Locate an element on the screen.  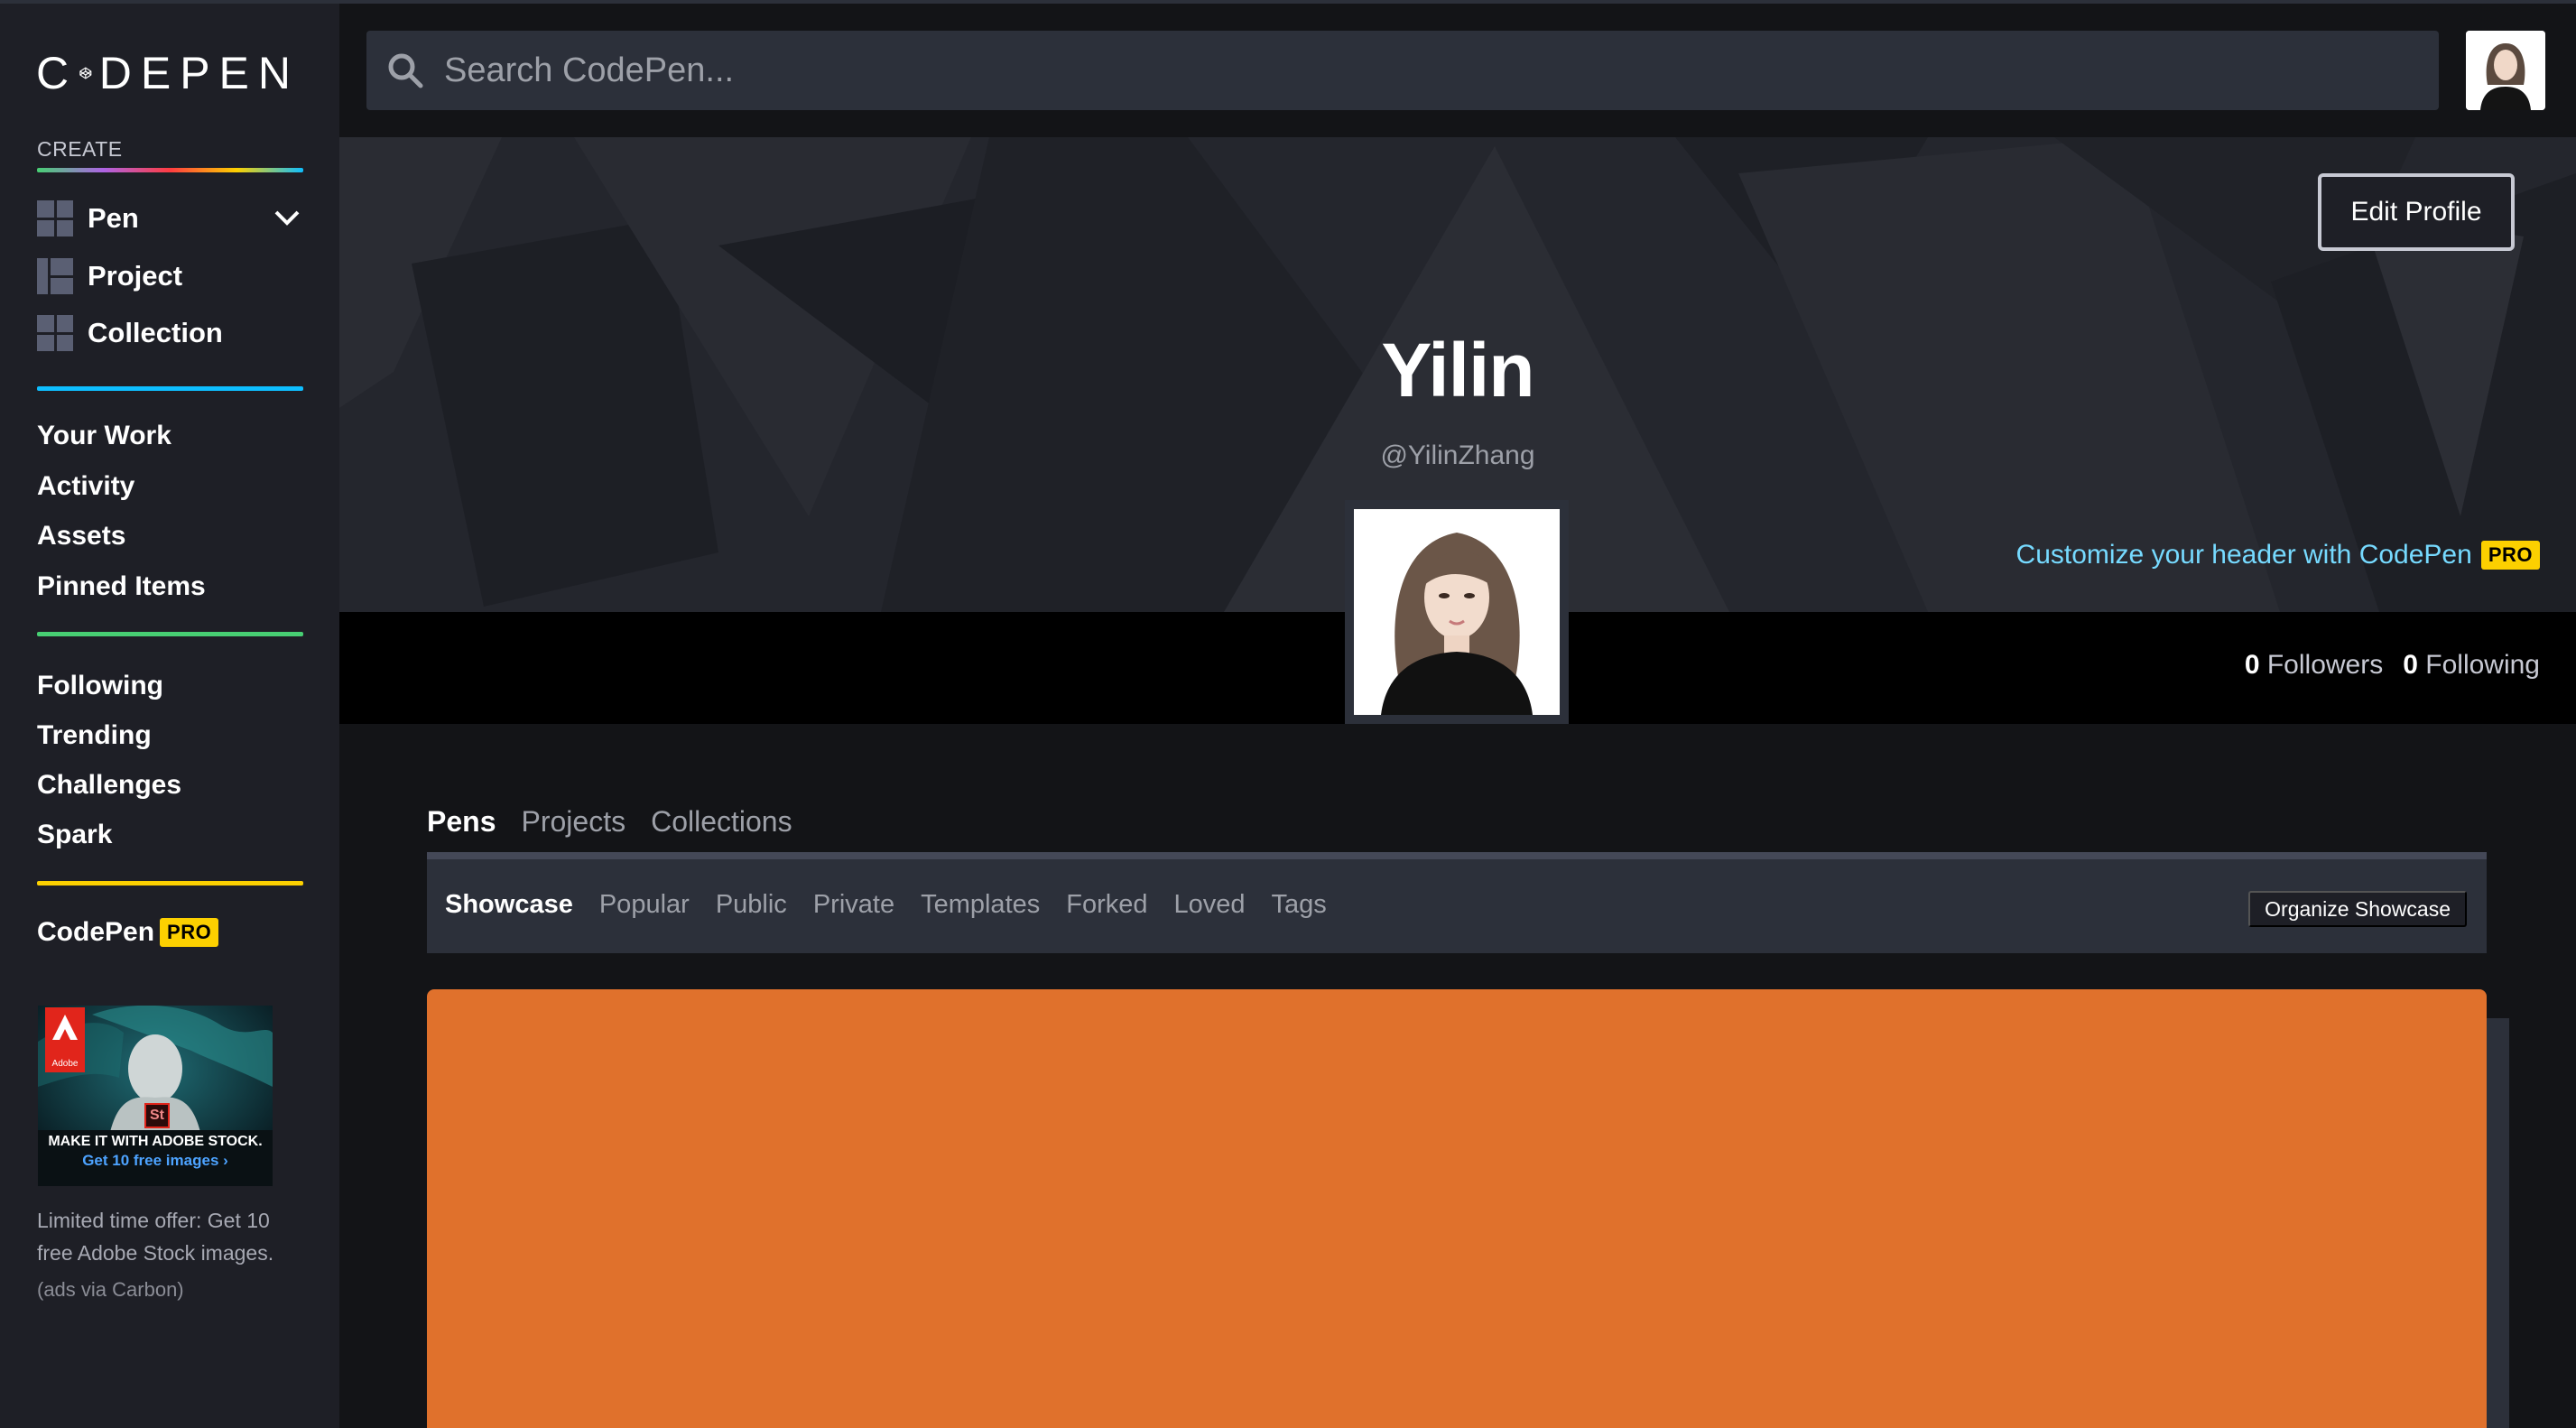
followers-count: 0 is located at coordinates (2252, 665).